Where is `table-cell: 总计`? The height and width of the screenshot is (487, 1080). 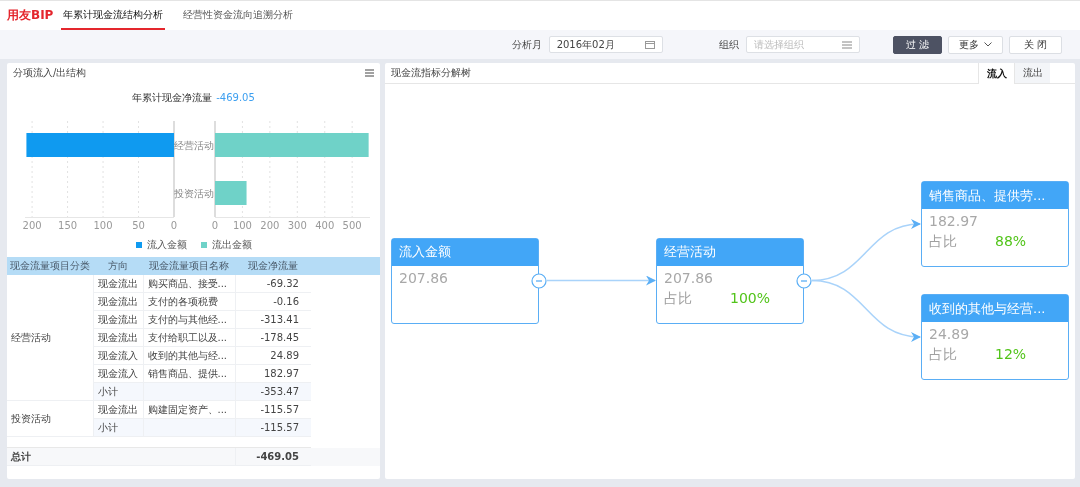
table-cell: 总计 is located at coordinates (50, 456).